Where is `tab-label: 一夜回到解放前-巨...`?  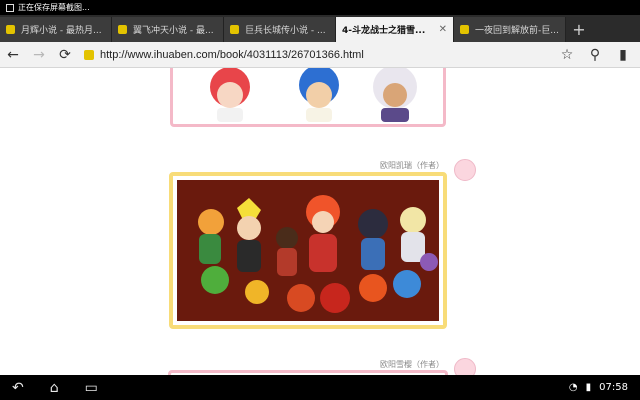
tab-label: 一夜回到解放前-巨... is located at coordinates (517, 31).